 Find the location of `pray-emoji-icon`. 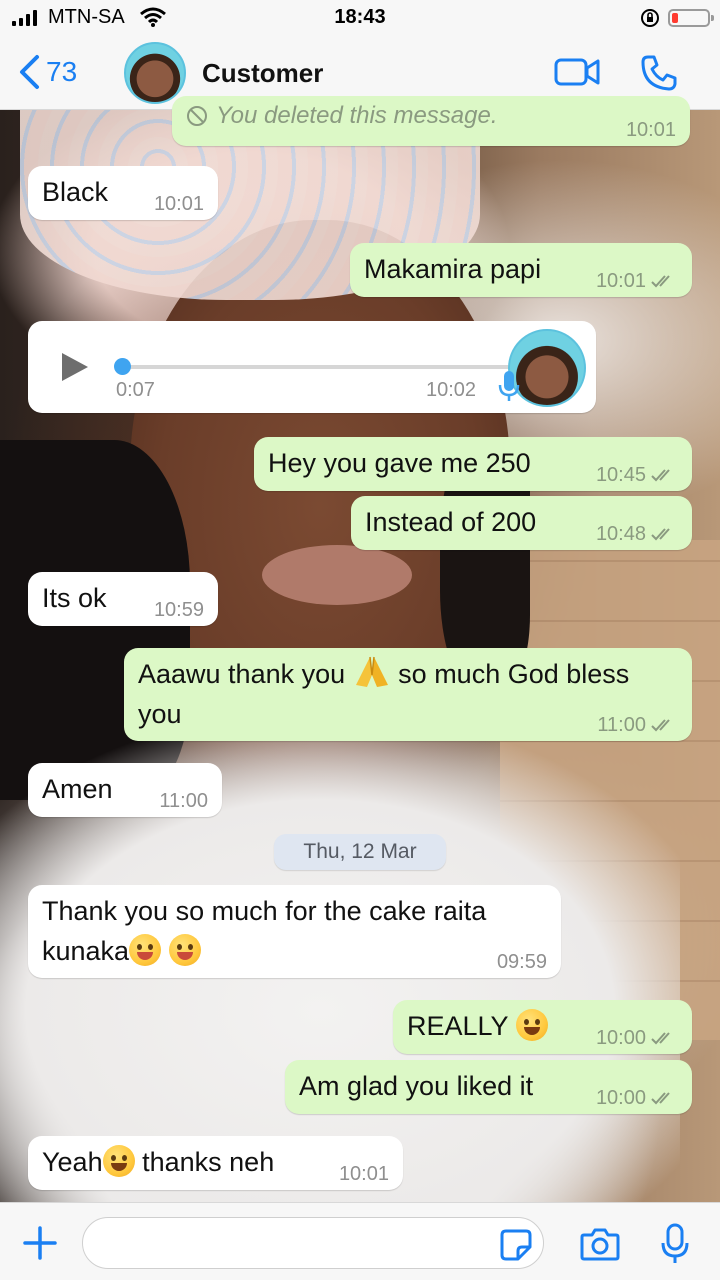

pray-emoji-icon is located at coordinates (371, 671).